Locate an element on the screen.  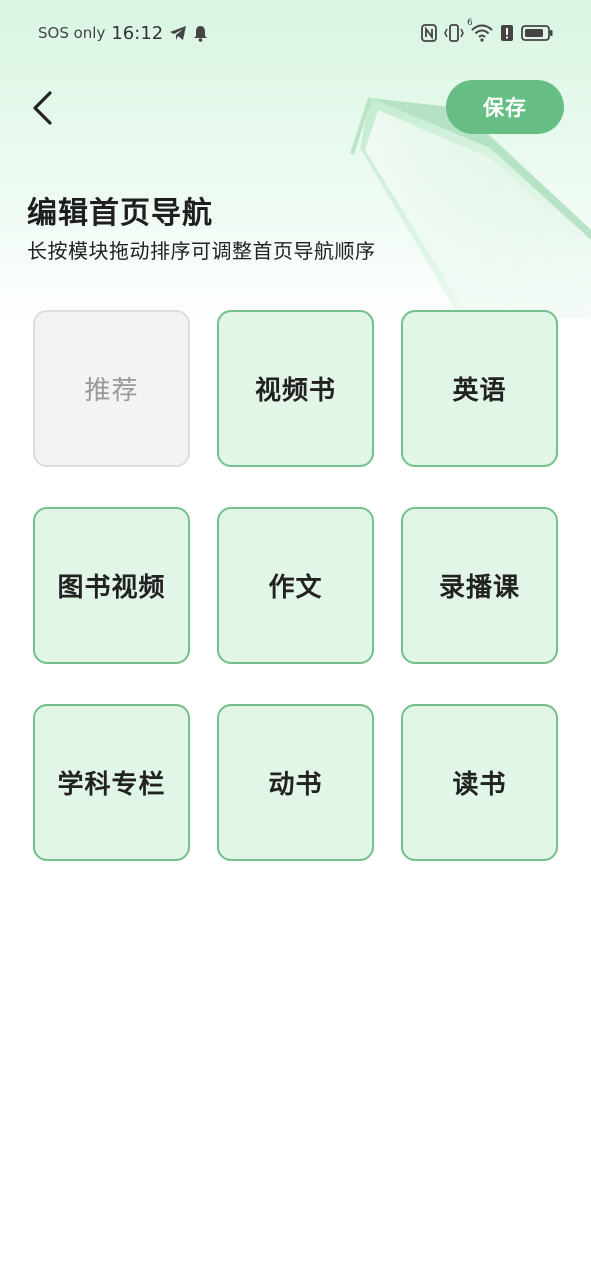
clock: 16:12 is located at coordinates (137, 33).